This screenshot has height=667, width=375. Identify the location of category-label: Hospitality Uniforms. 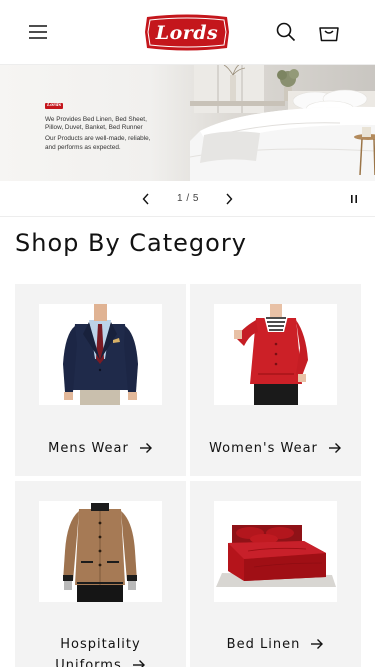
(100, 650).